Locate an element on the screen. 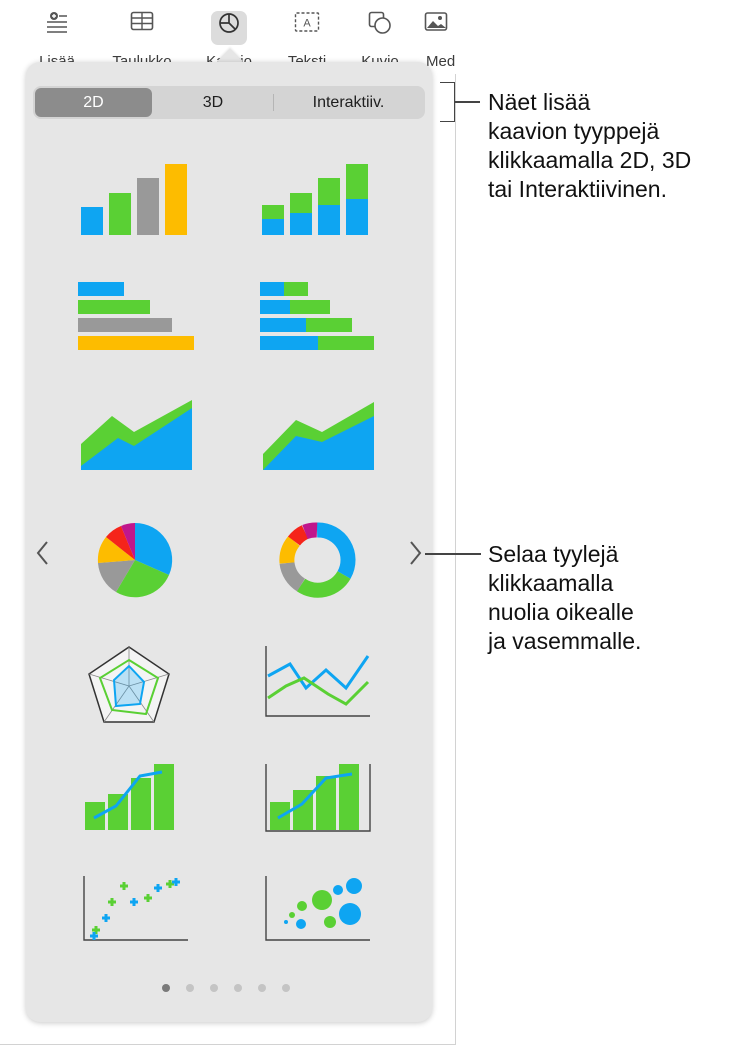  stacked-bar-chart-style is located at coordinates (319, 321).